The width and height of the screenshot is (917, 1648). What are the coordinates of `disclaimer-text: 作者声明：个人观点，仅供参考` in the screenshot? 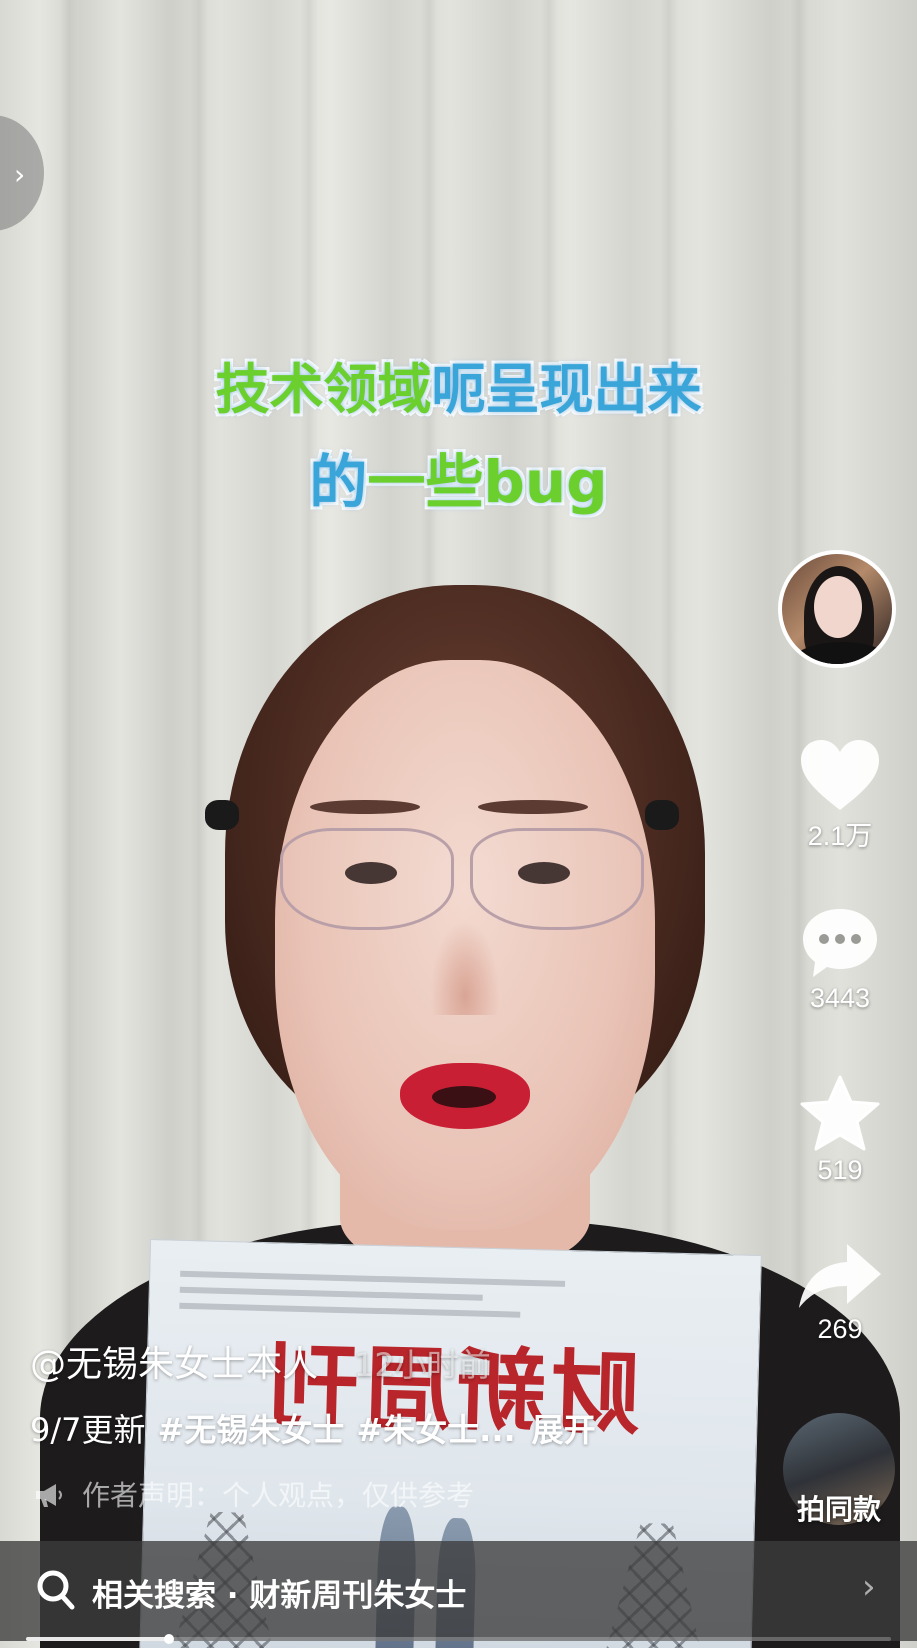 It's located at (278, 1495).